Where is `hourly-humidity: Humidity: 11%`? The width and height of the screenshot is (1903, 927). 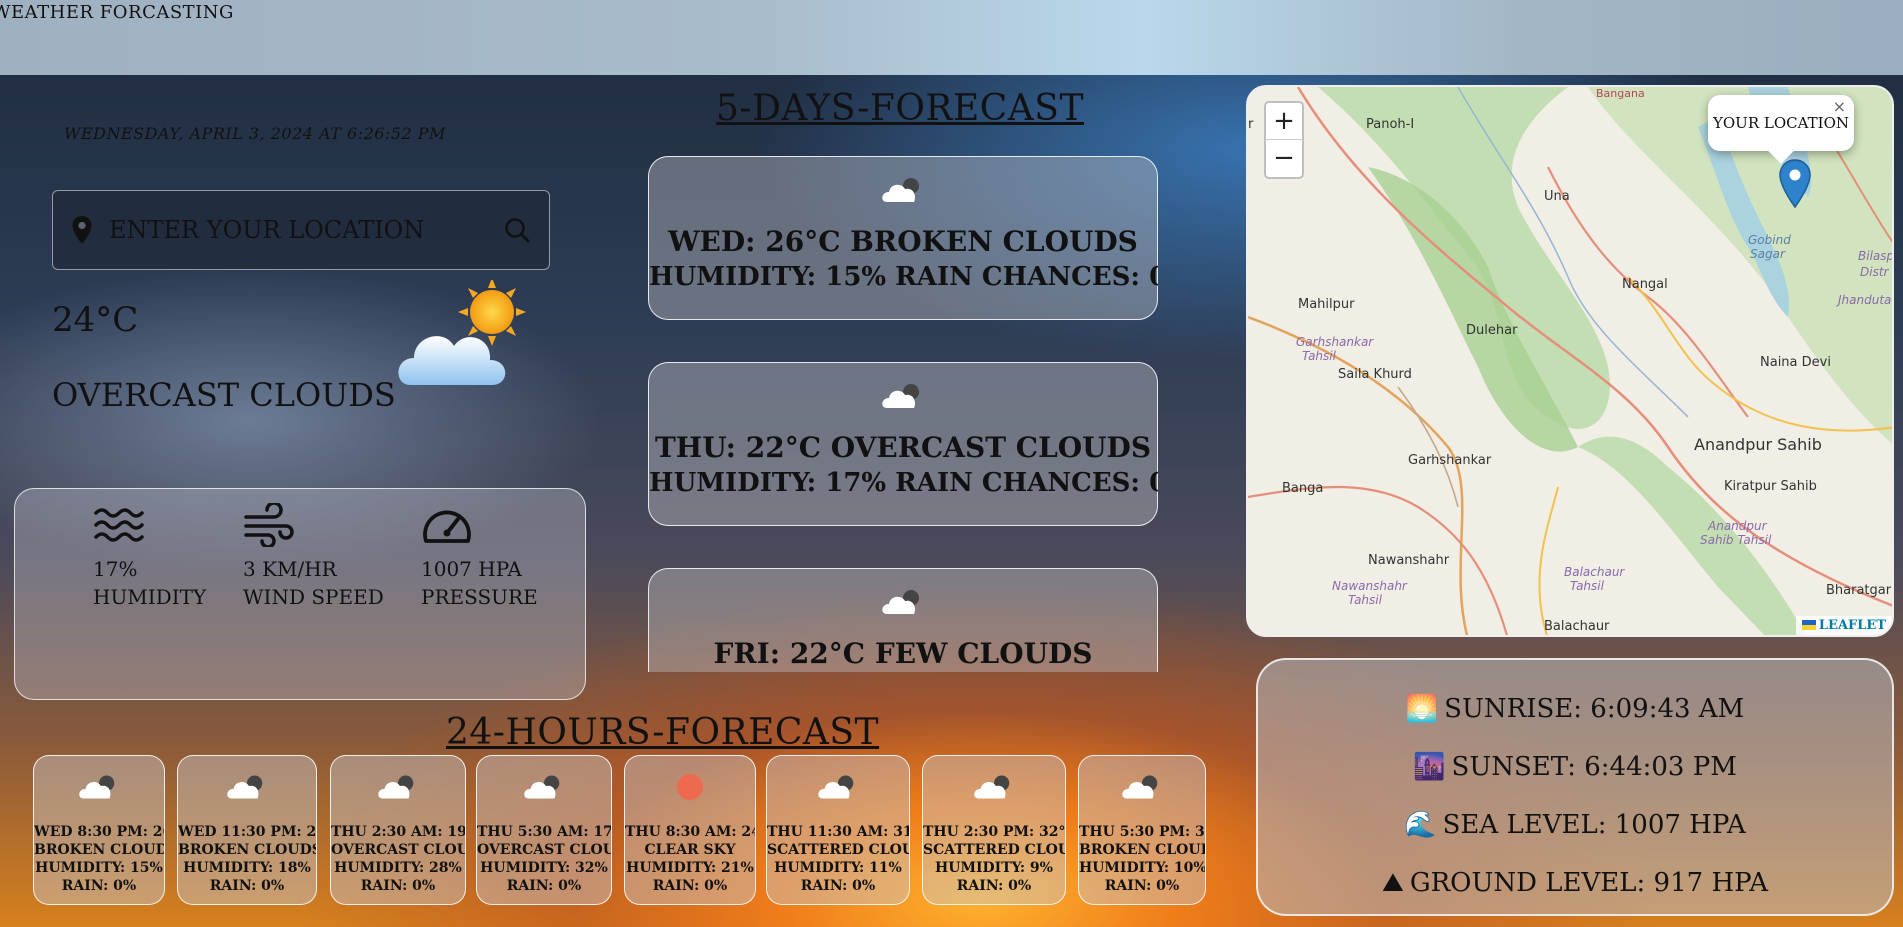
hourly-humidity: Humidity: 11% is located at coordinates (838, 868).